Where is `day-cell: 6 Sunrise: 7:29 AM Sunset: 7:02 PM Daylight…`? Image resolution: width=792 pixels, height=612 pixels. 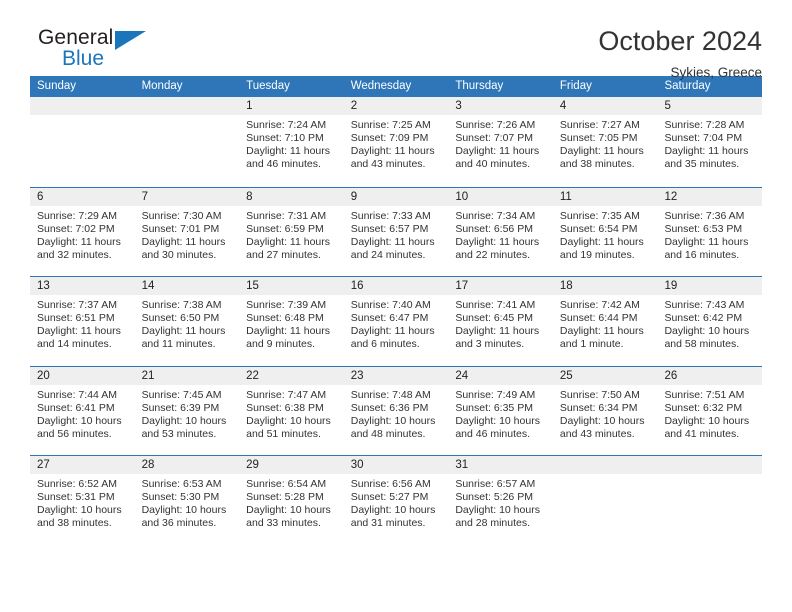 day-cell: 6 Sunrise: 7:29 AM Sunset: 7:02 PM Daylight… is located at coordinates (82, 232).